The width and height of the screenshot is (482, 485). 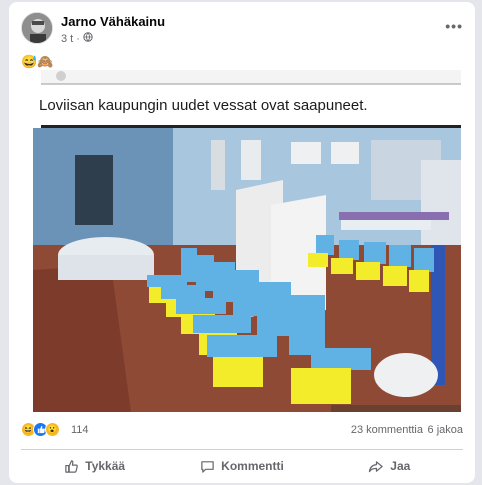 What do you see at coordinates (376, 466) in the screenshot?
I see `share-icon` at bounding box center [376, 466].